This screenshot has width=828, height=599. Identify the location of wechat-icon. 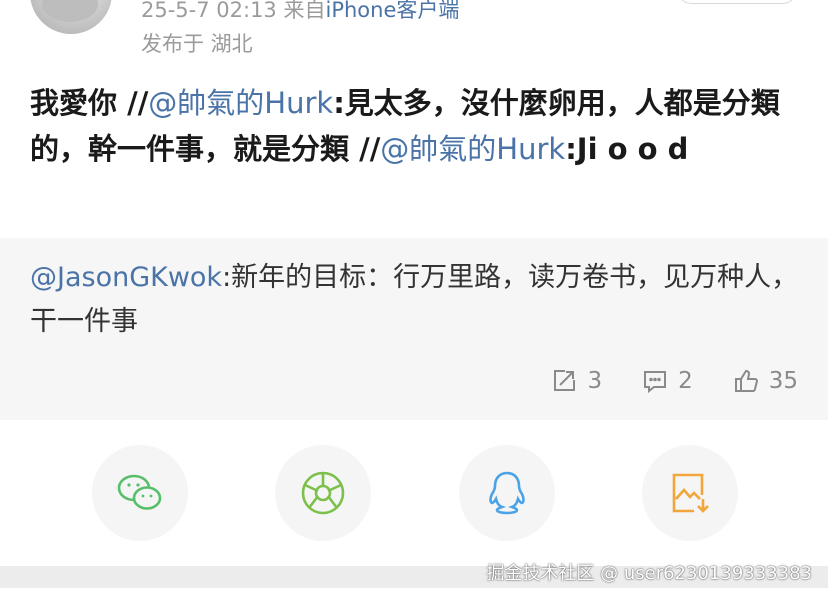
(139, 492).